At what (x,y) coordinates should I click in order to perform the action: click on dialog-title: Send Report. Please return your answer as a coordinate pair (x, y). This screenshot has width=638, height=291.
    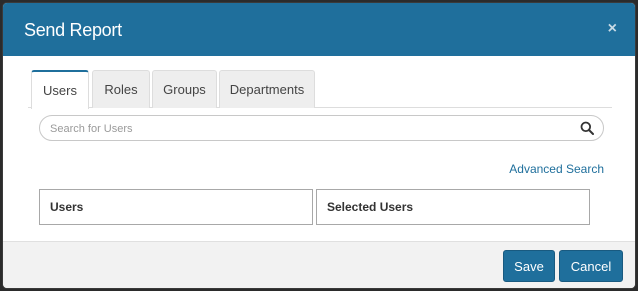
    Looking at the image, I should click on (73, 30).